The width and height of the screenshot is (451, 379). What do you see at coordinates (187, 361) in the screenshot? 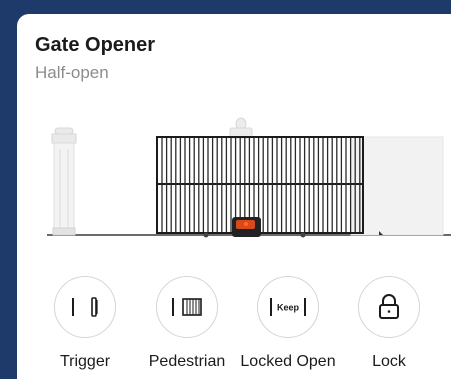
I see `pedestrian-label: Pedestrian` at bounding box center [187, 361].